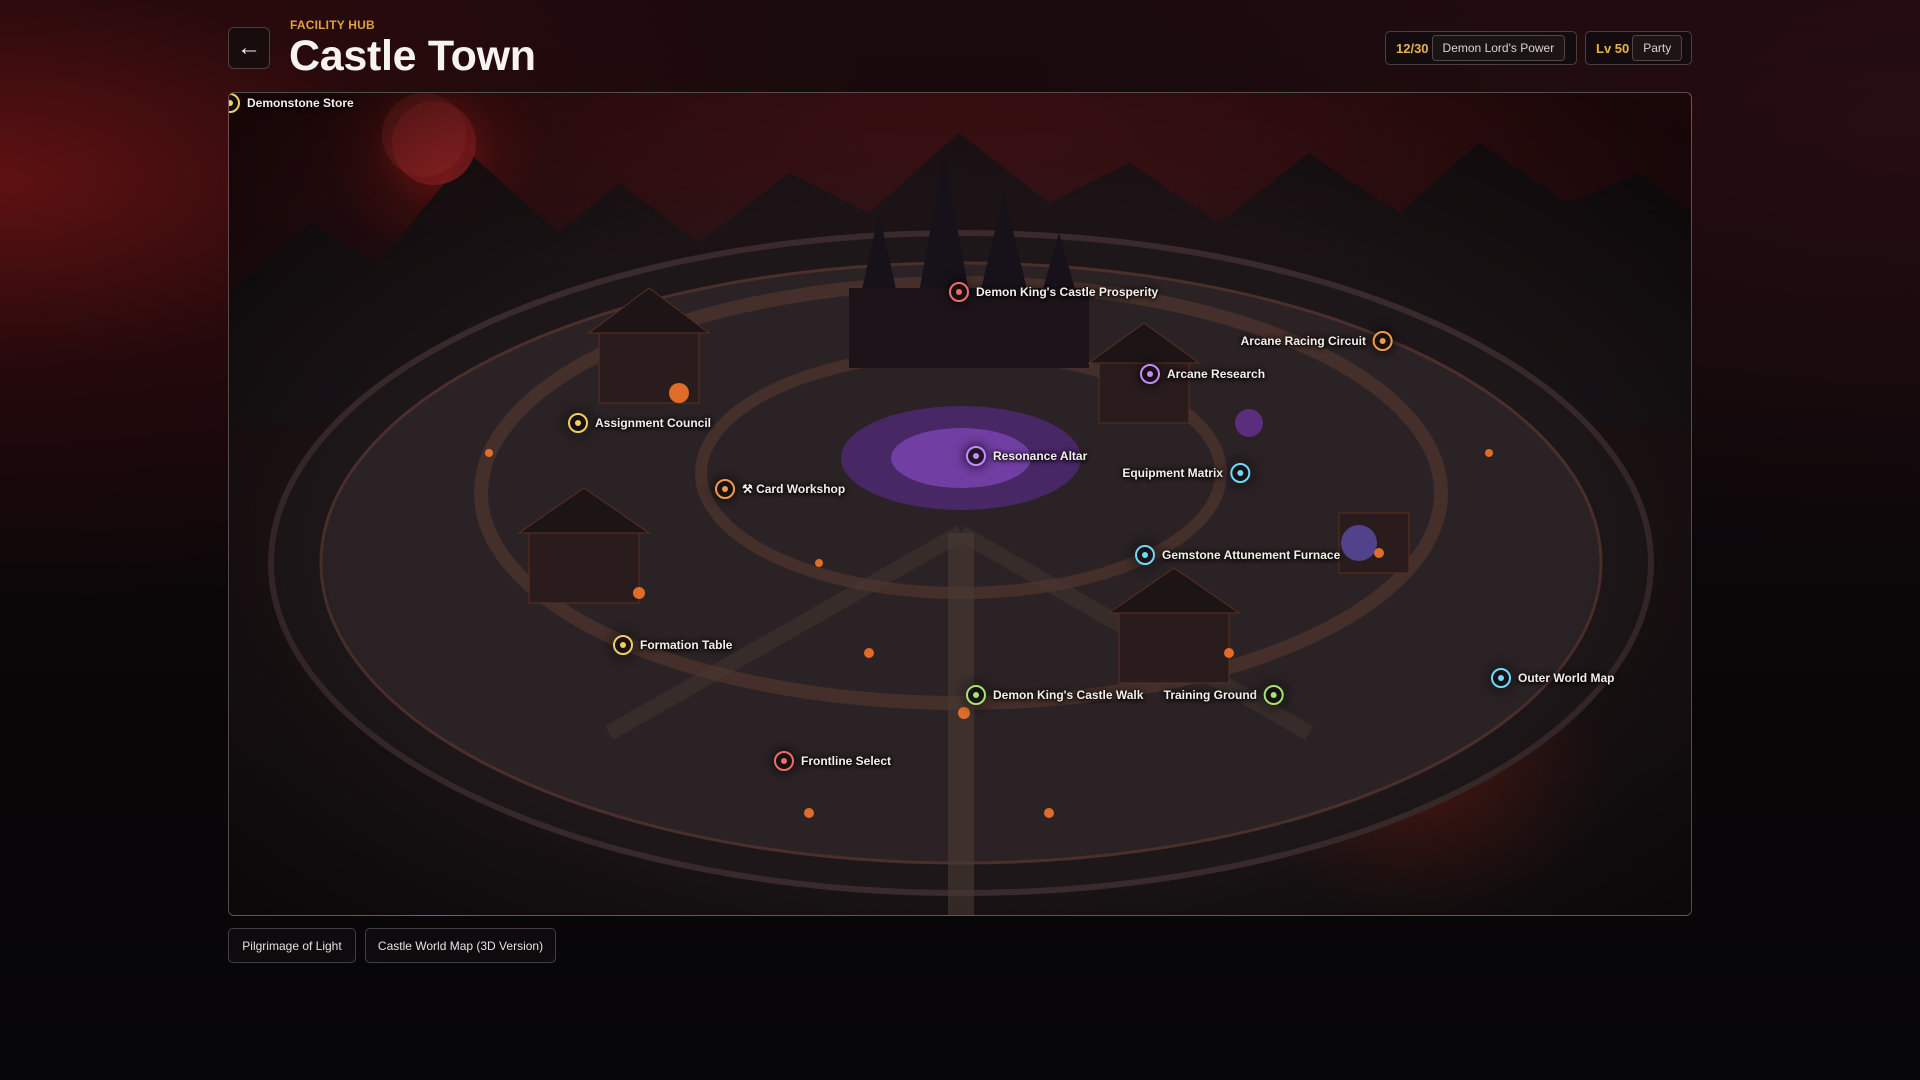 This screenshot has width=1920, height=1080. What do you see at coordinates (460, 945) in the screenshot?
I see `castle-world-map-3d-button: Castle World Map (3D Version)` at bounding box center [460, 945].